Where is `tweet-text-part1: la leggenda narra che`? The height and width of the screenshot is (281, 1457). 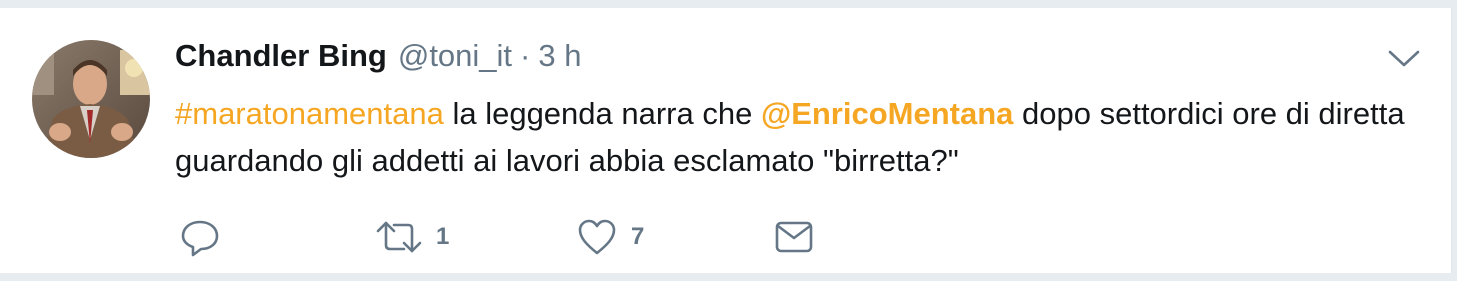
tweet-text-part1: la leggenda narra che is located at coordinates (602, 113).